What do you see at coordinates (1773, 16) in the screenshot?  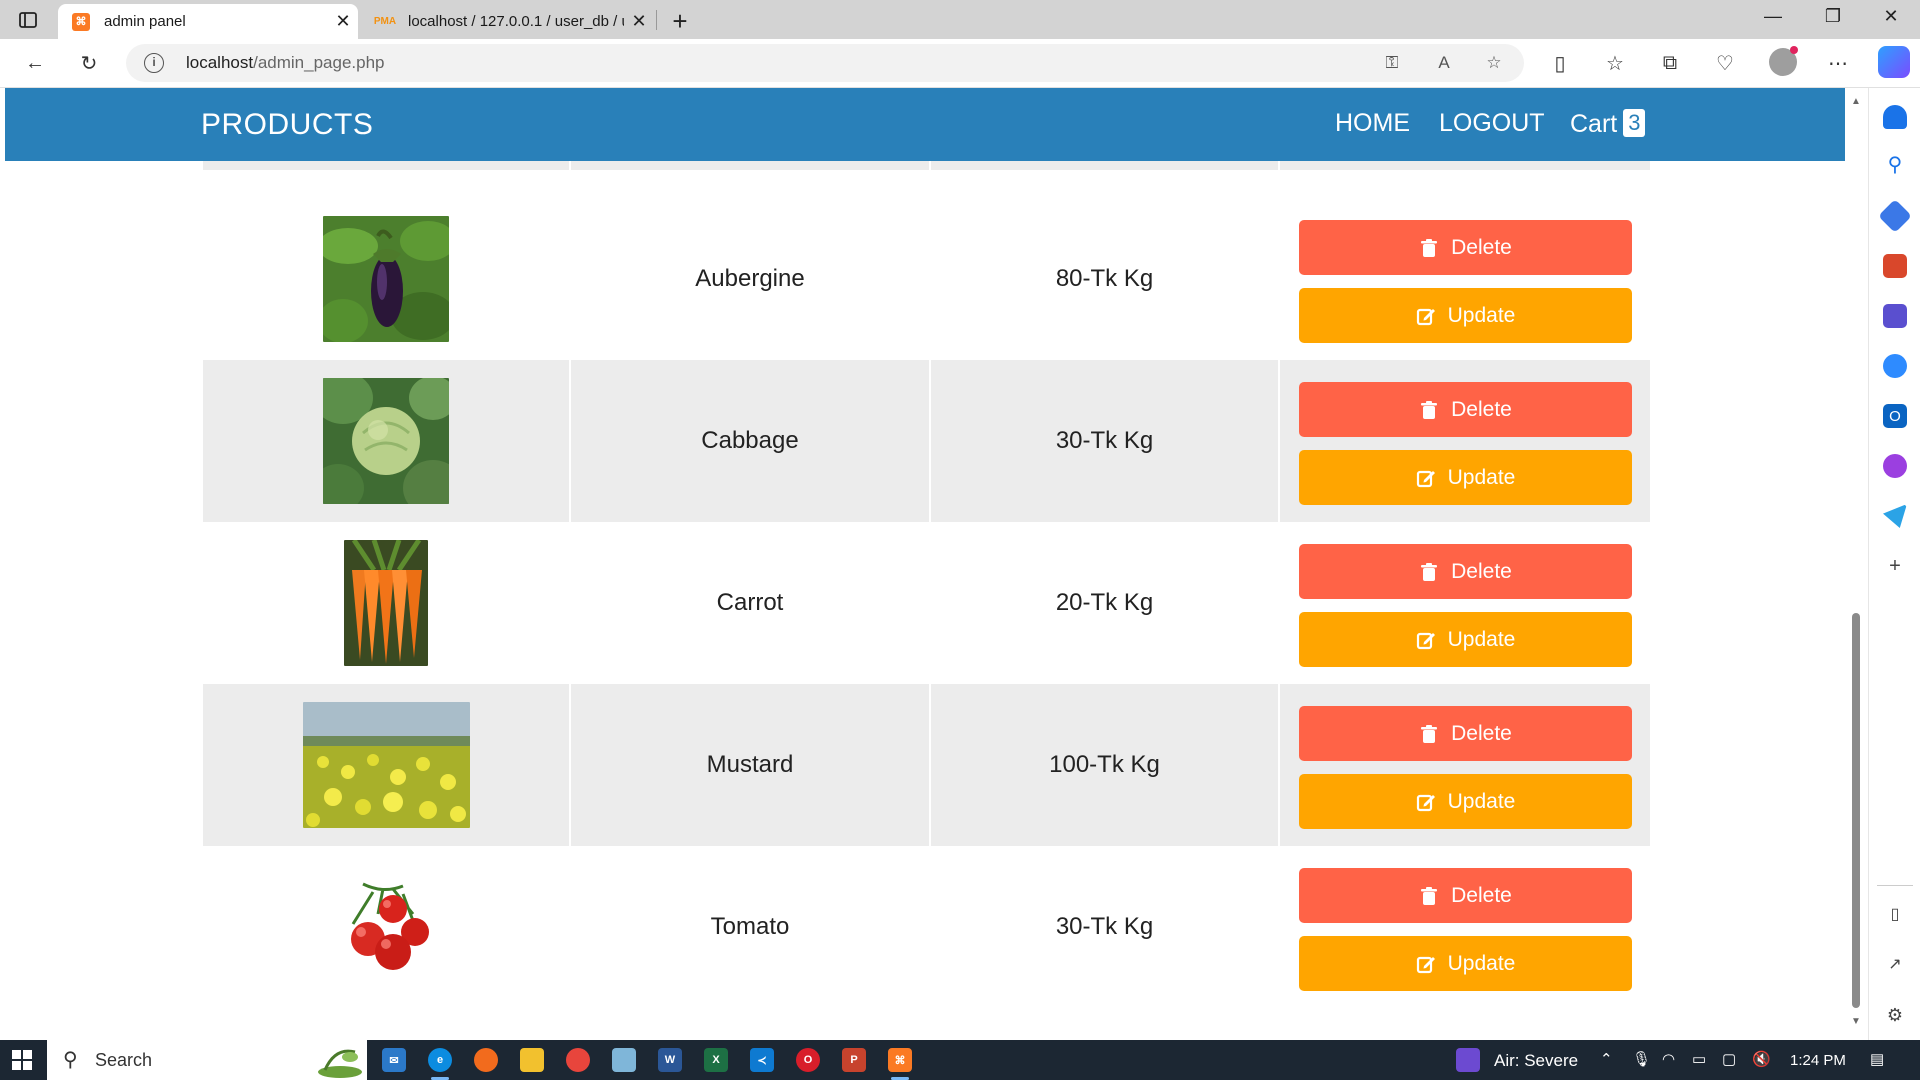 I see `minimize-icon: —` at bounding box center [1773, 16].